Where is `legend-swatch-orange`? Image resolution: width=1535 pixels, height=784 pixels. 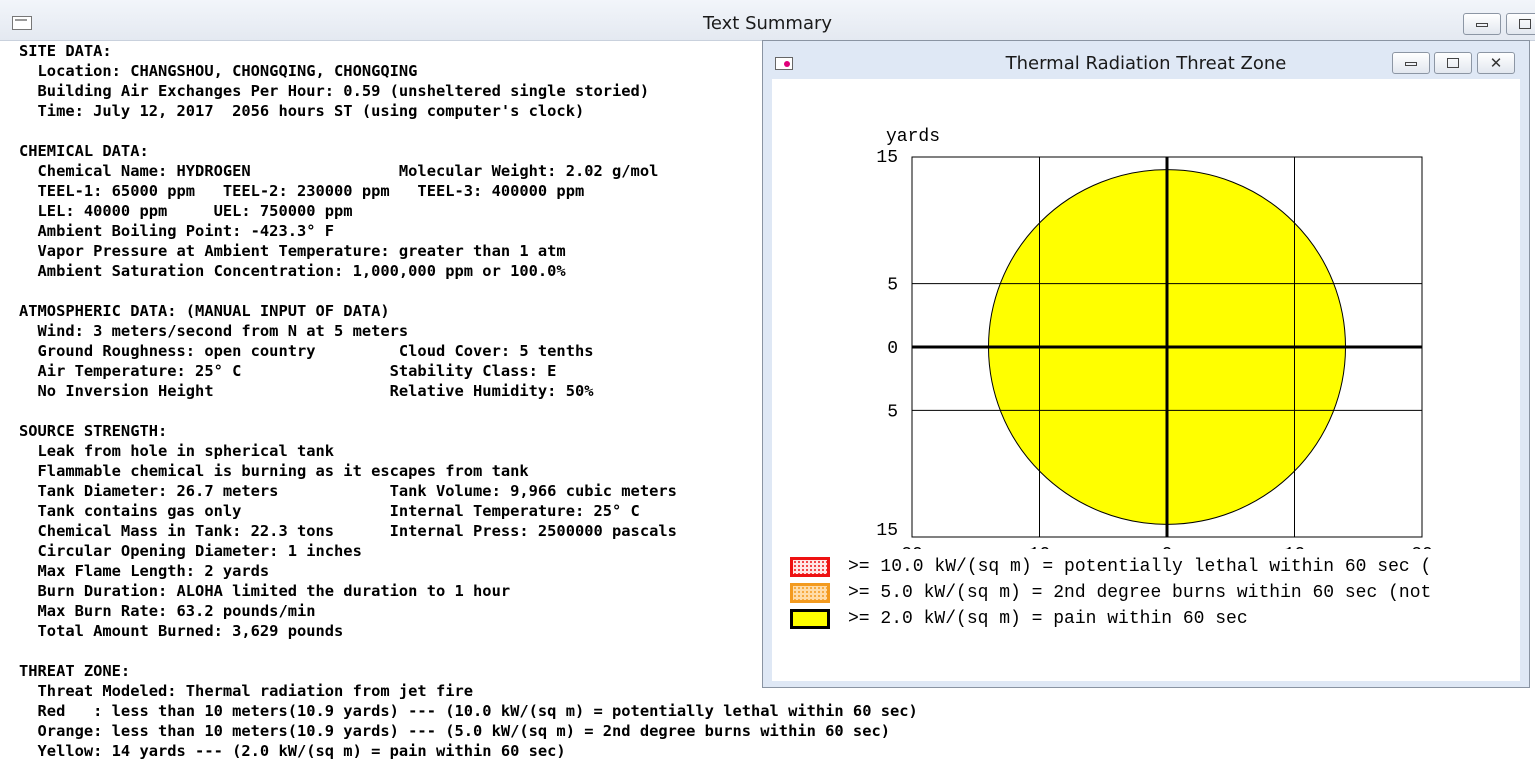
legend-swatch-orange is located at coordinates (810, 593).